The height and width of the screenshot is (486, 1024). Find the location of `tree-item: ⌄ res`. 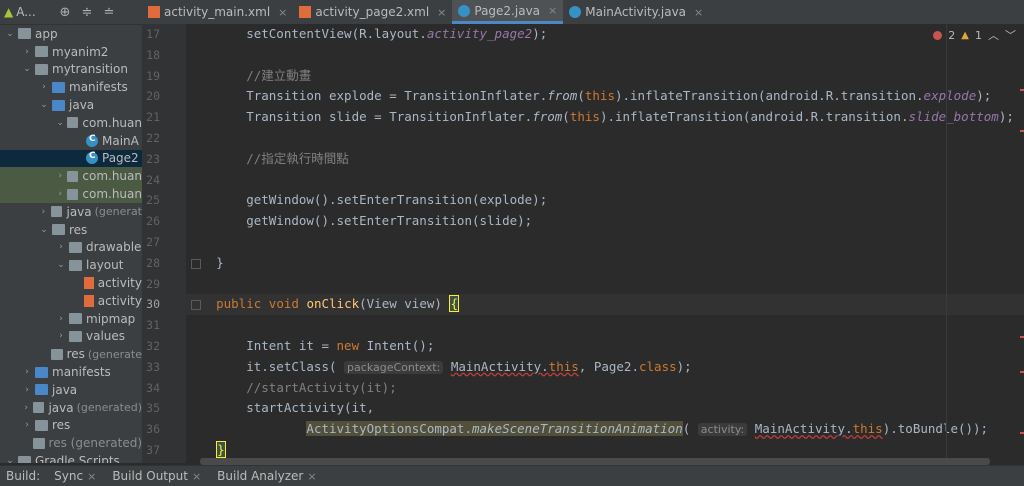

tree-item: ⌄ res is located at coordinates (71, 230).